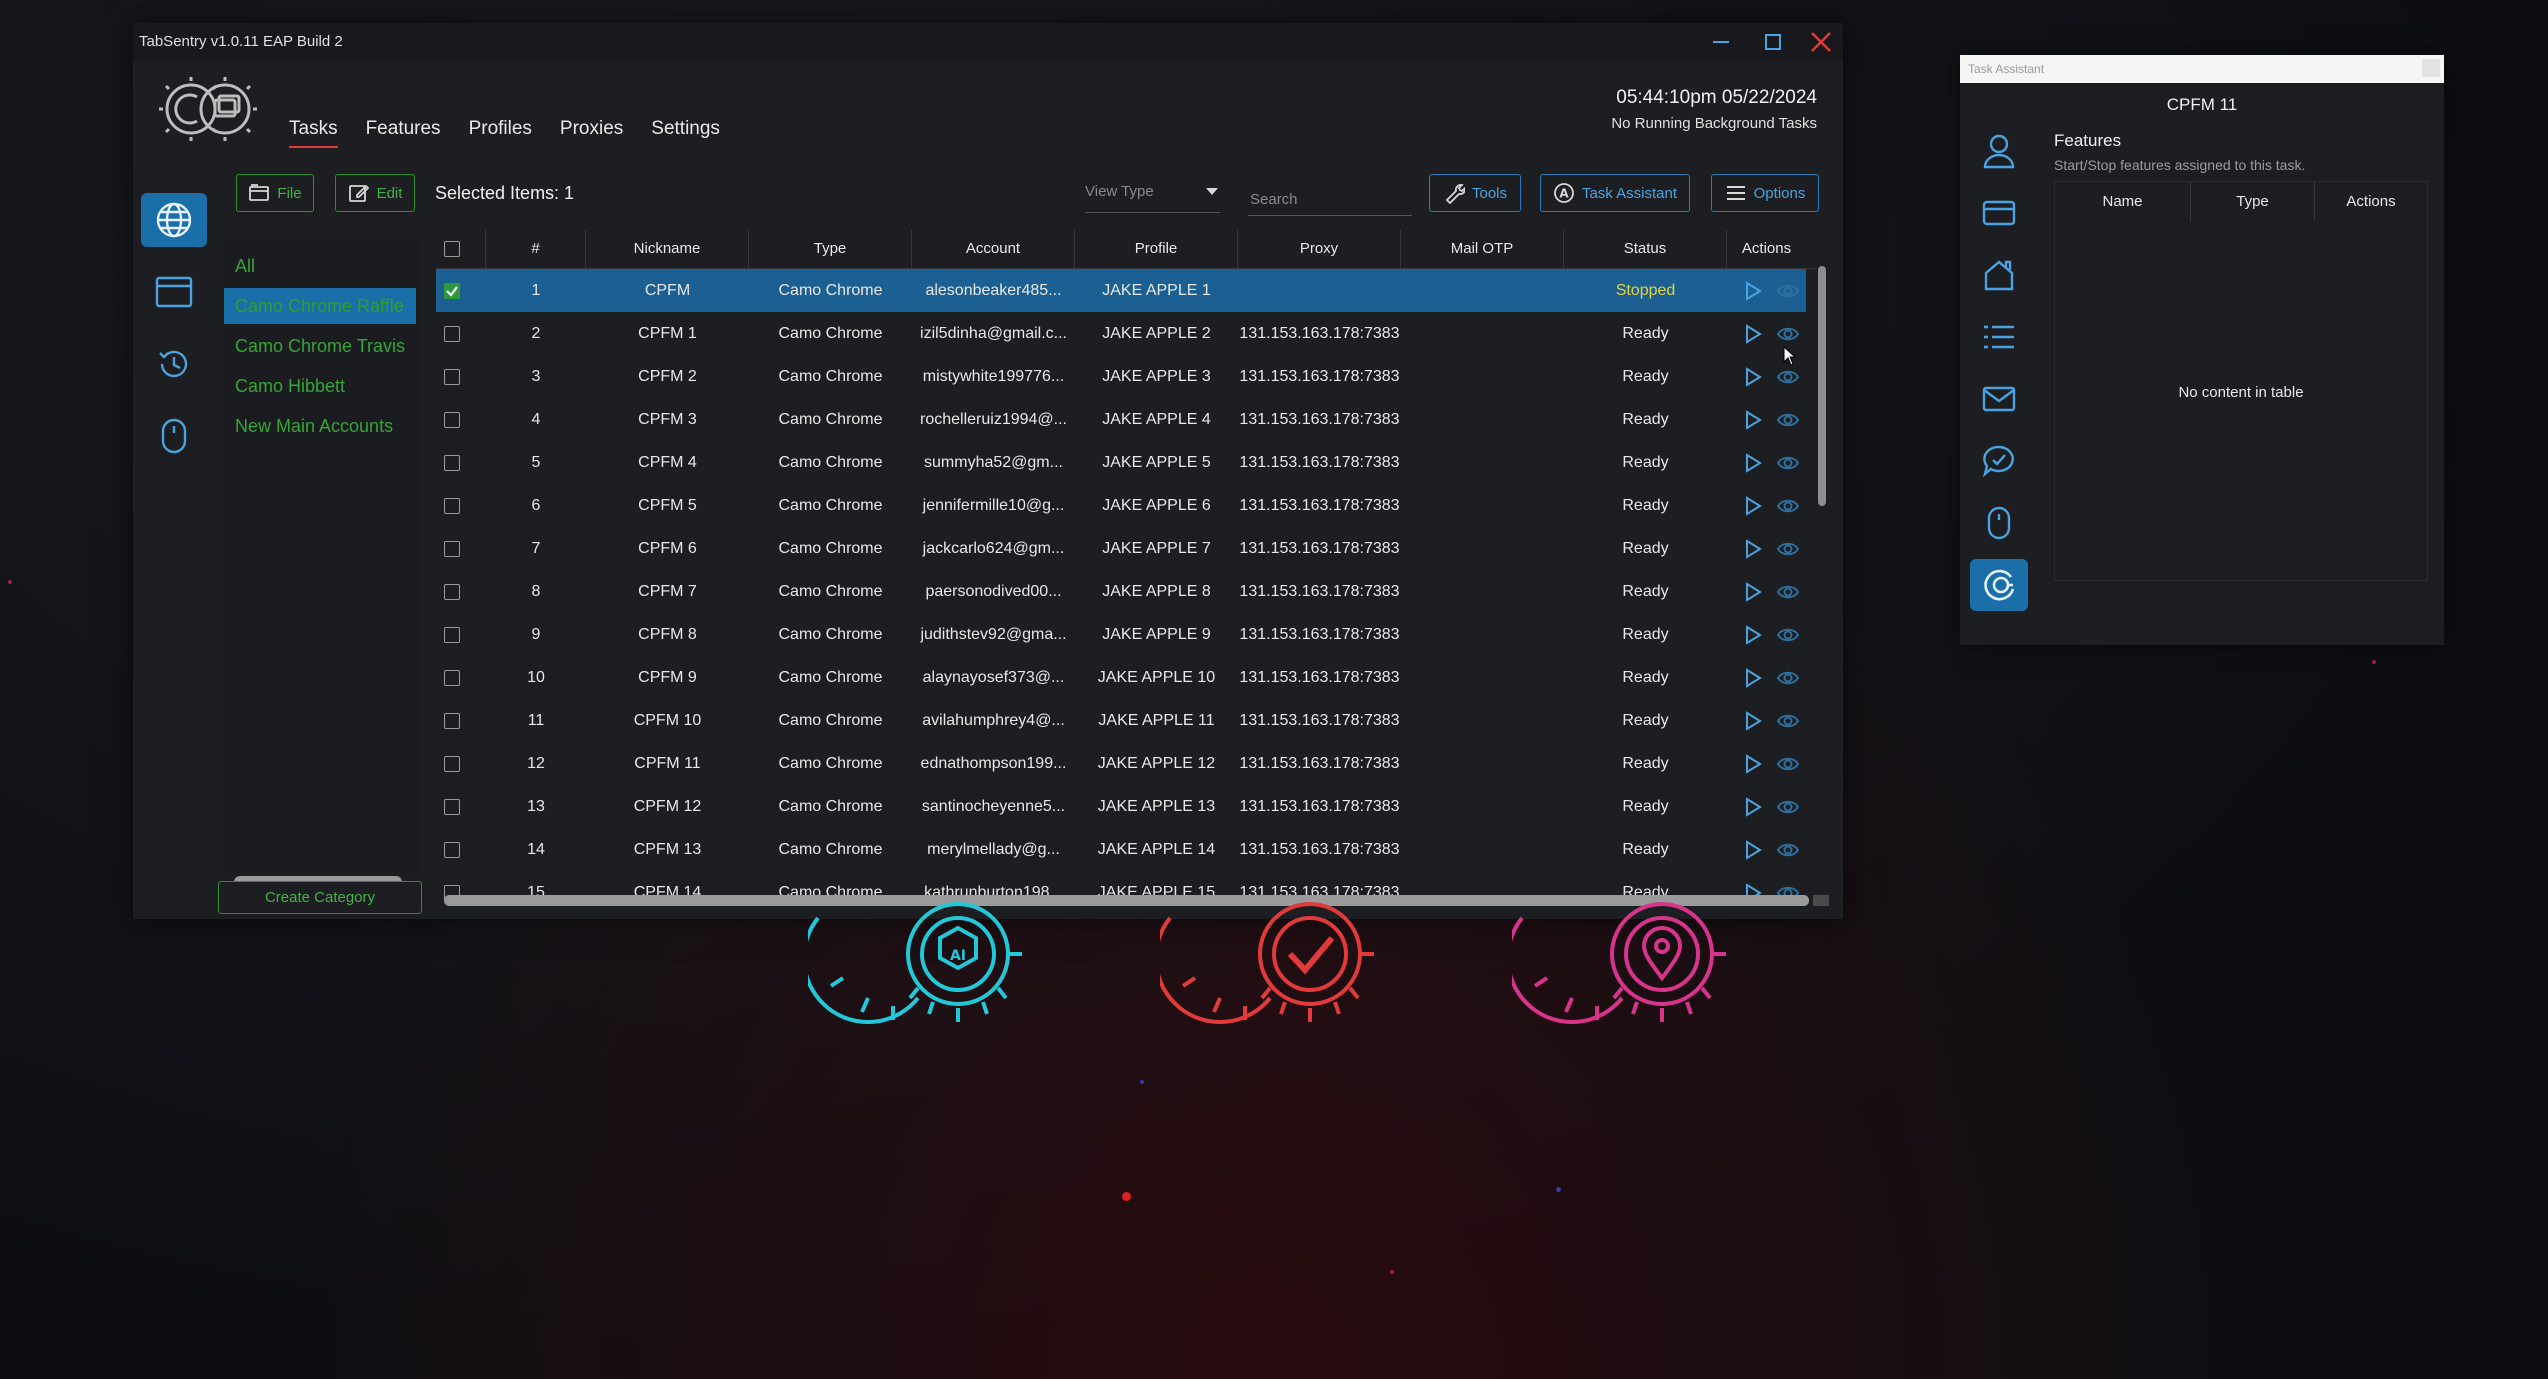 Image resolution: width=2548 pixels, height=1379 pixels. What do you see at coordinates (830, 249) in the screenshot?
I see `header-type: Type` at bounding box center [830, 249].